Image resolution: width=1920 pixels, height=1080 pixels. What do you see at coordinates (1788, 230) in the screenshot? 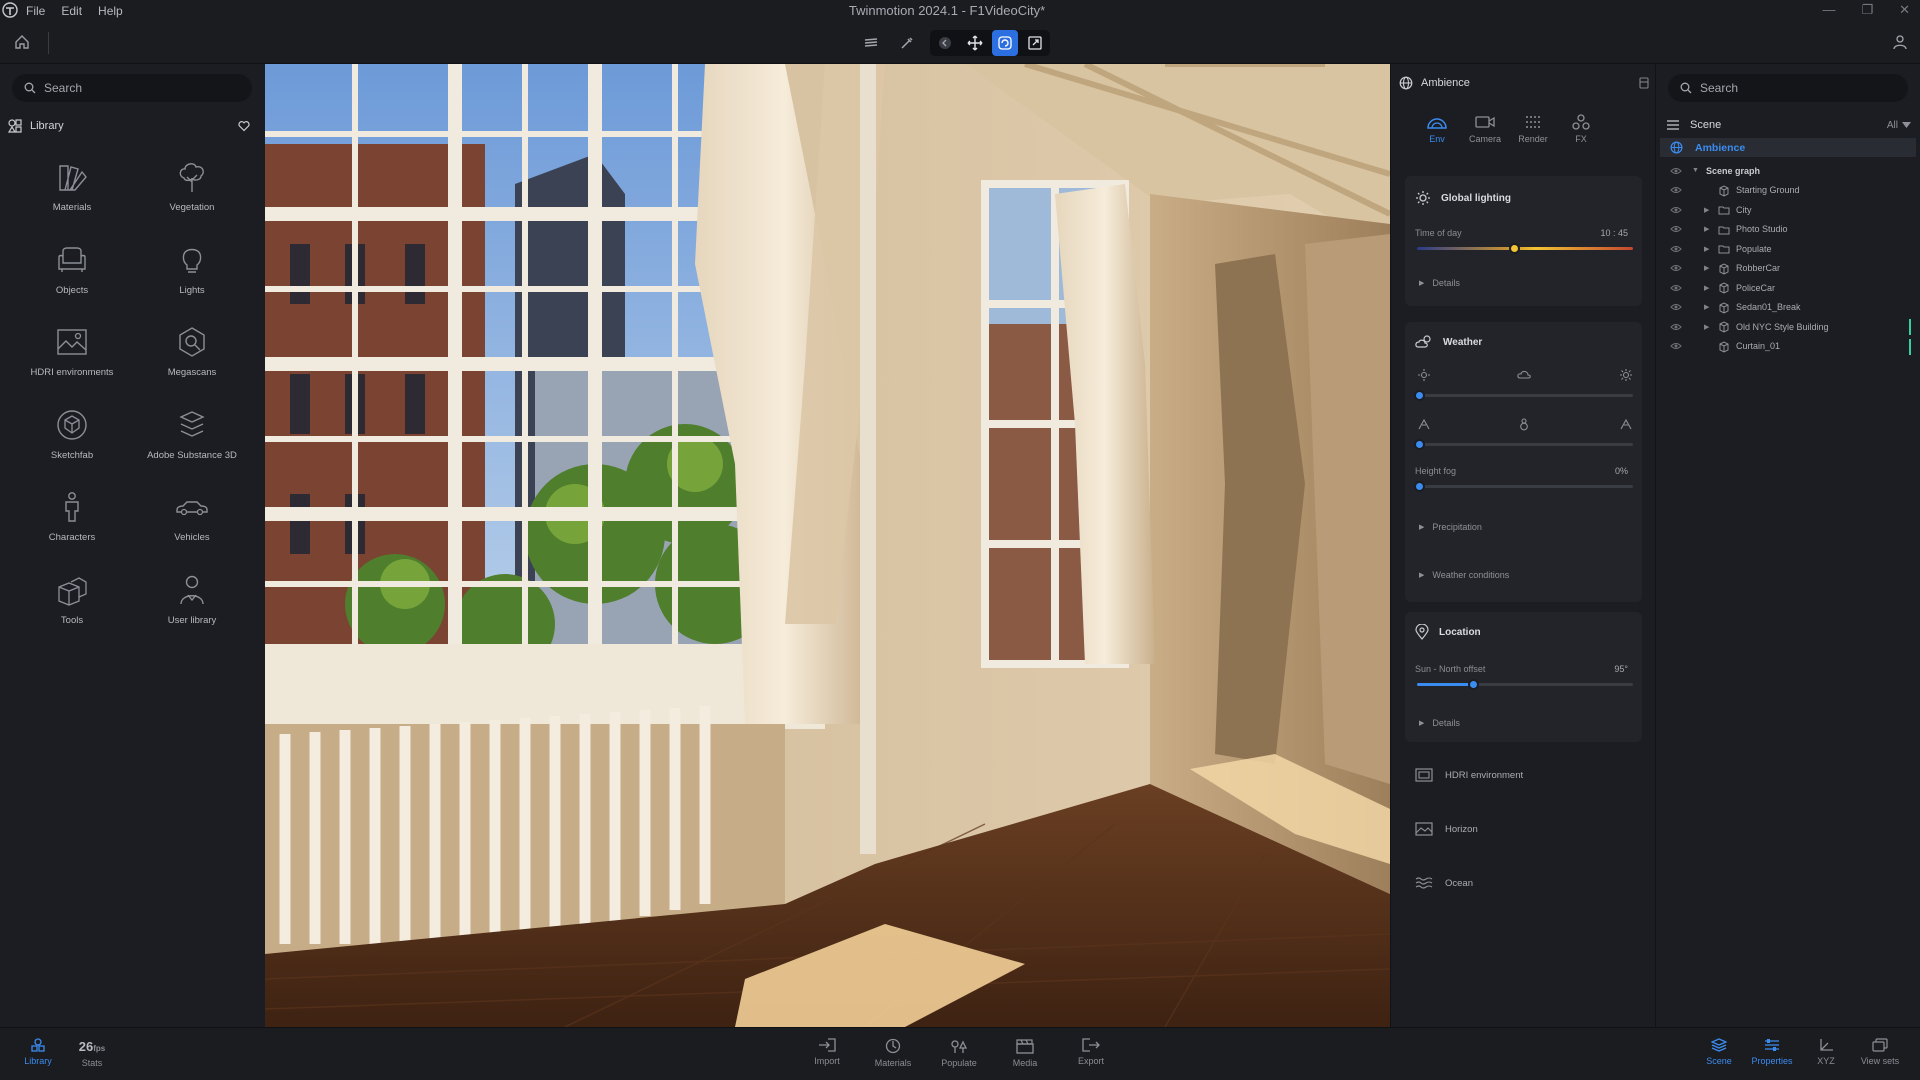
I see `scene-node: ▶ Photo Studio` at bounding box center [1788, 230].